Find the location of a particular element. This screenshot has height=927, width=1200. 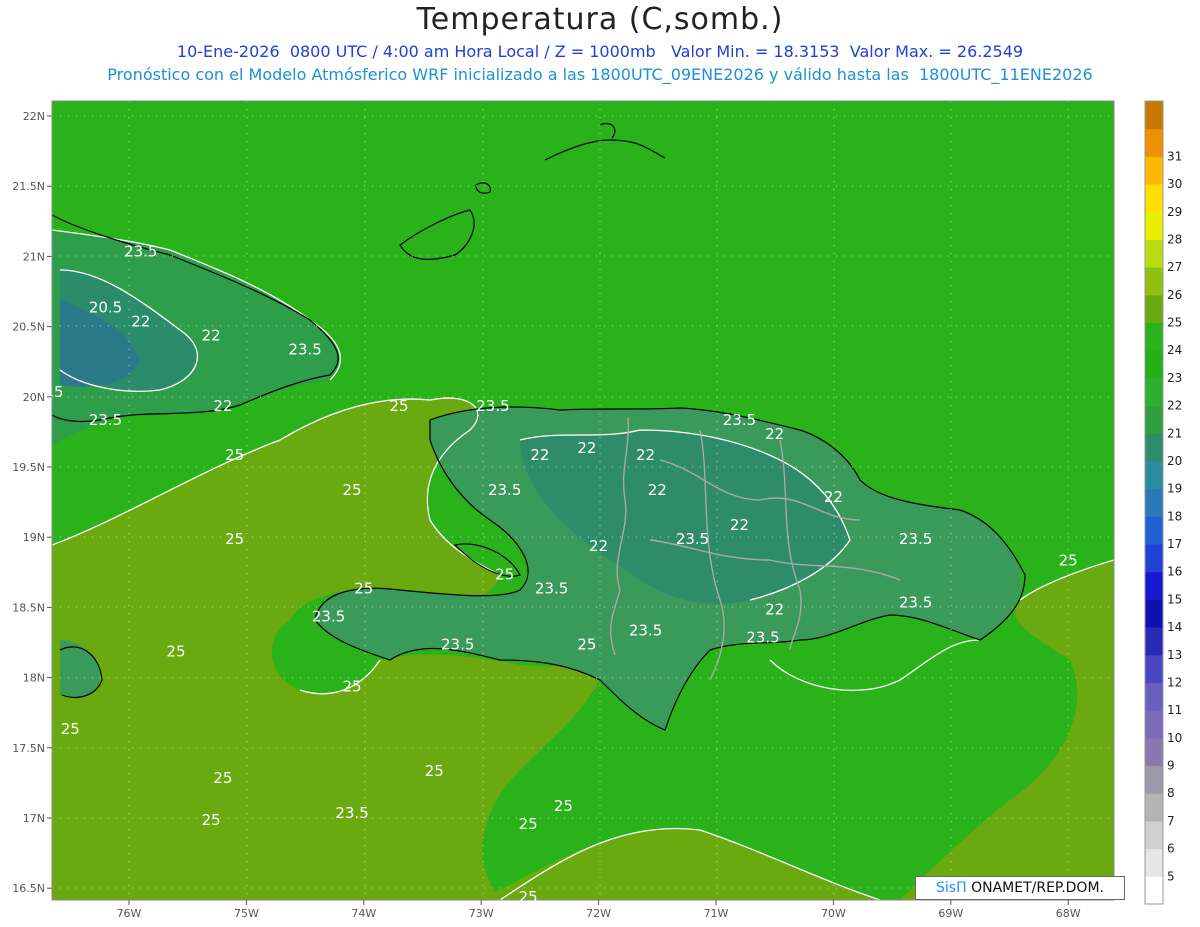

lat-tick-label: 21N is located at coordinates (34, 256).